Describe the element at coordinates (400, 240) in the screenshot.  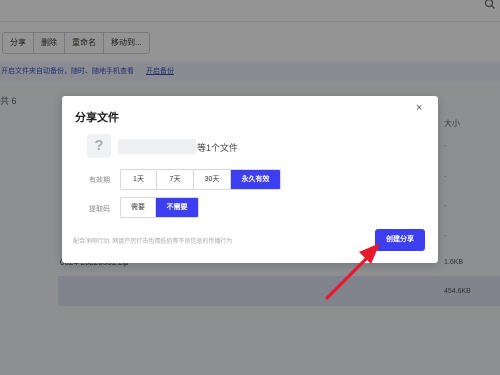
I see `create-share-button: 创建分享` at that location.